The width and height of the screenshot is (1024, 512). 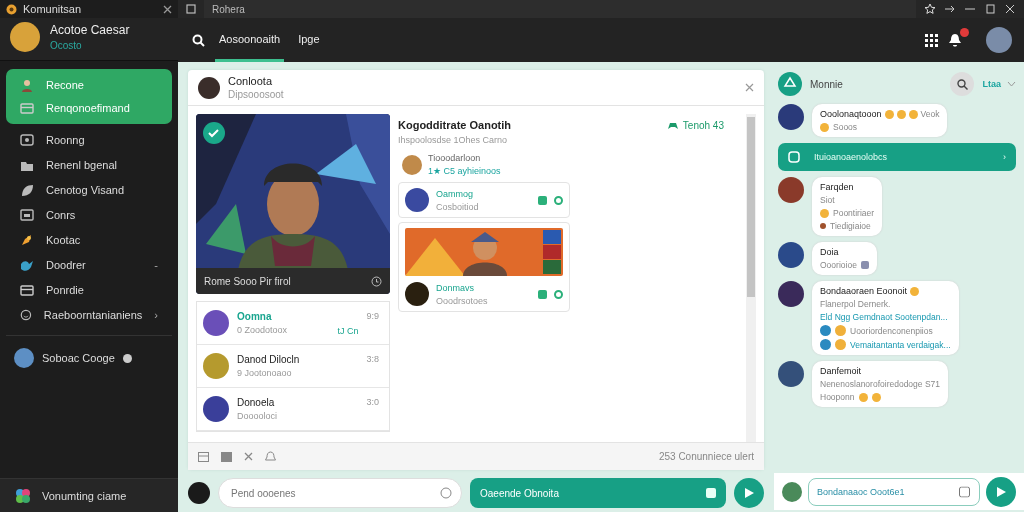 I want to click on nav-item: Kootac, so click(x=89, y=239).